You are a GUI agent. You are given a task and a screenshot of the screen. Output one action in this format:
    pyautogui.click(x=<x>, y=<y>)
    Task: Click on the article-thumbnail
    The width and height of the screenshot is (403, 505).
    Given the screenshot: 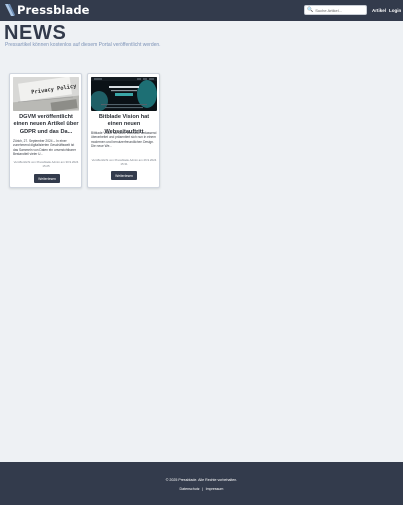 What is the action you would take?
    pyautogui.click(x=124, y=94)
    